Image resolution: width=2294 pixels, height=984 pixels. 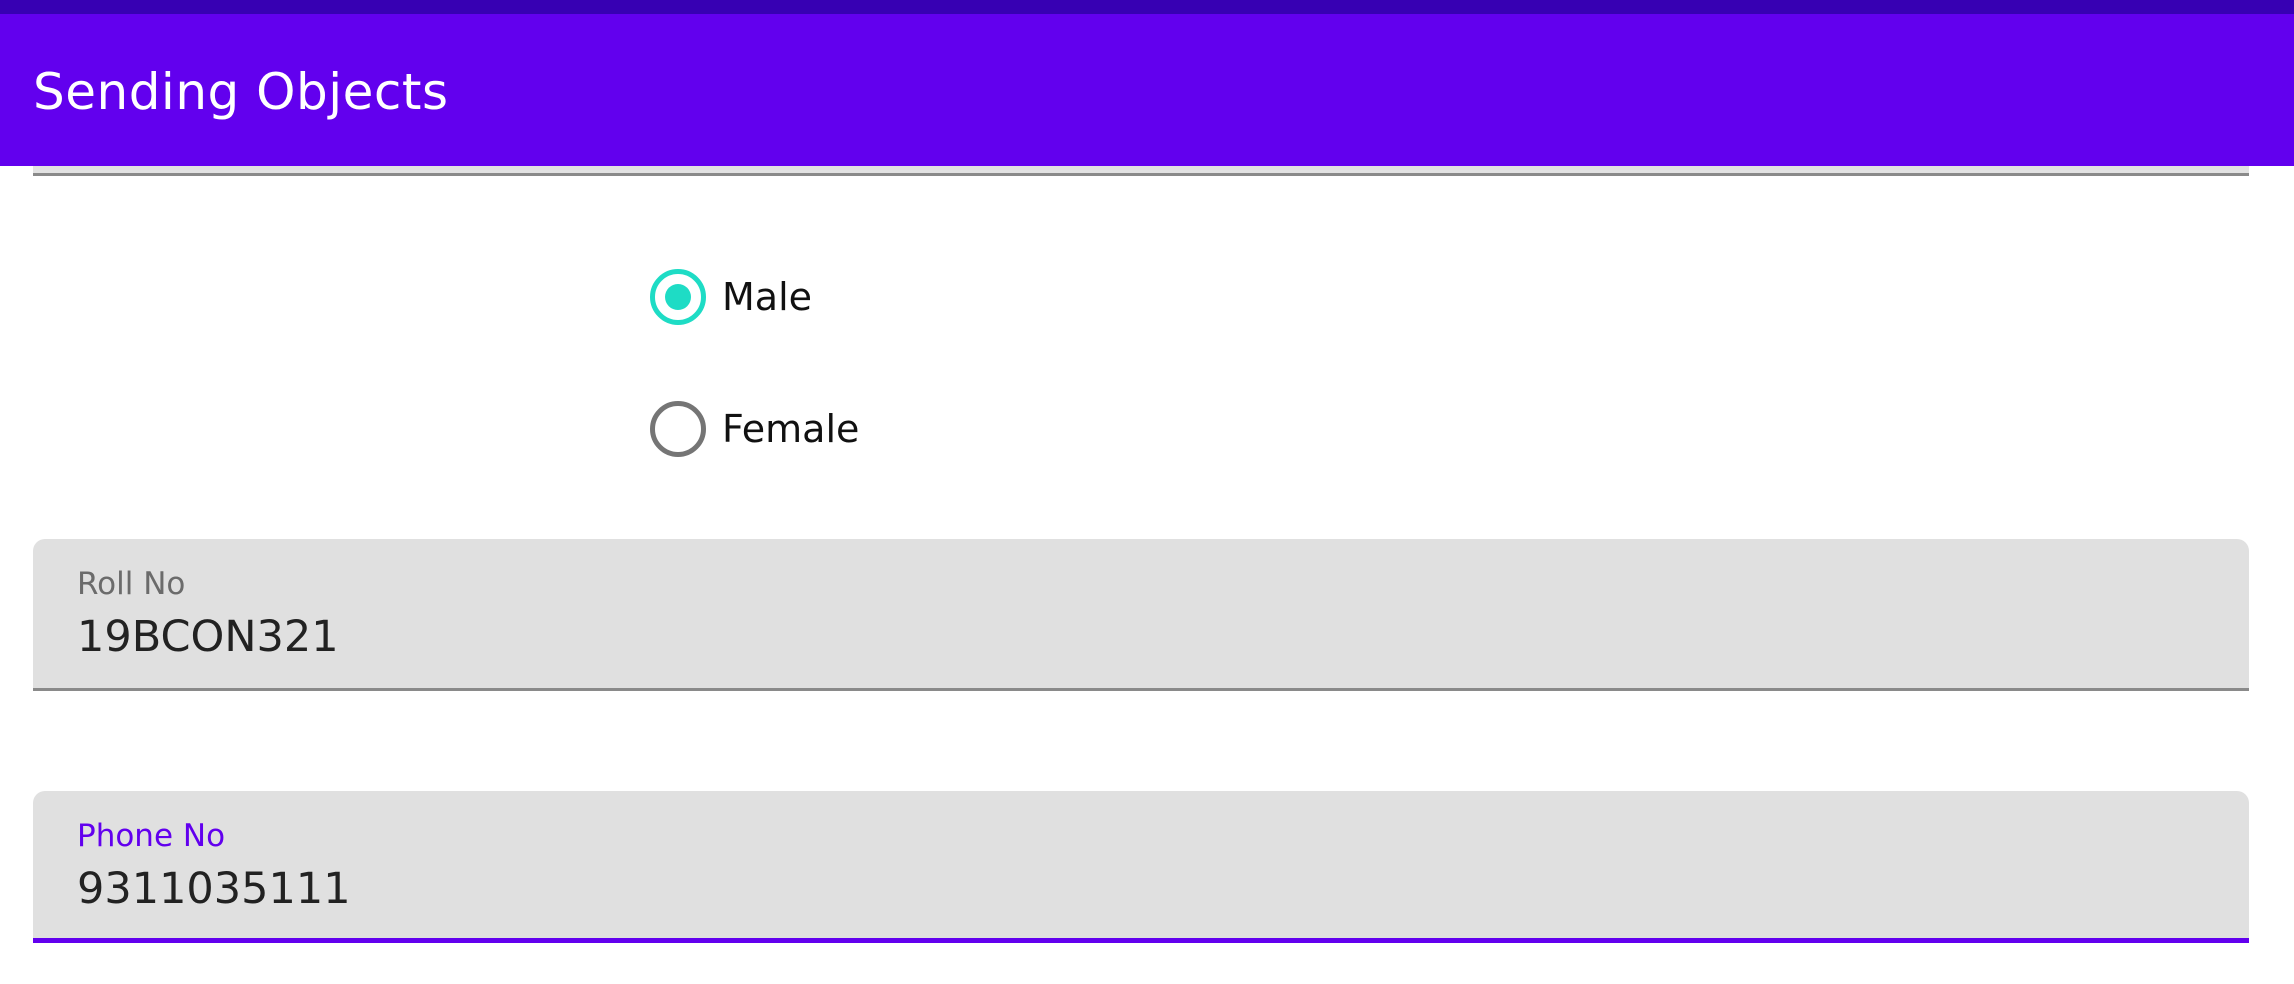 I want to click on radio-male: Male, so click(x=731, y=297).